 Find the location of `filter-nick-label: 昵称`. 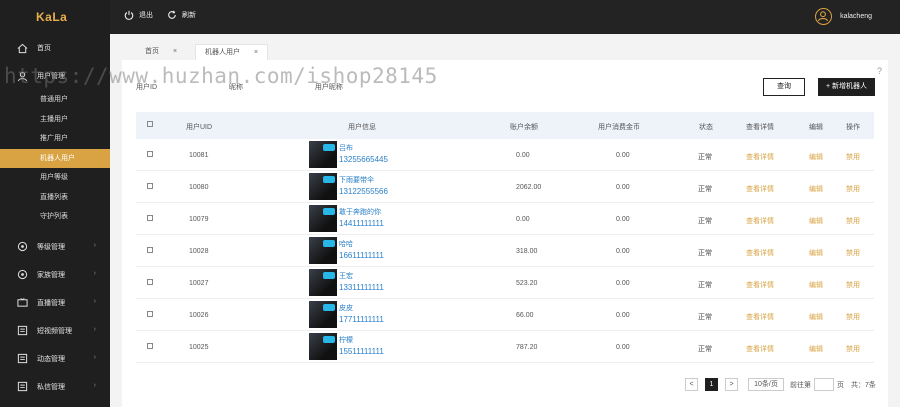

filter-nick-label: 昵称 is located at coordinates (236, 87).